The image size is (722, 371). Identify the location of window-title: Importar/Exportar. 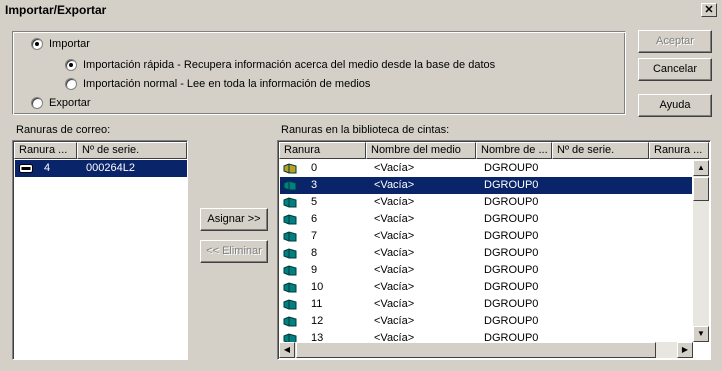
(56, 10).